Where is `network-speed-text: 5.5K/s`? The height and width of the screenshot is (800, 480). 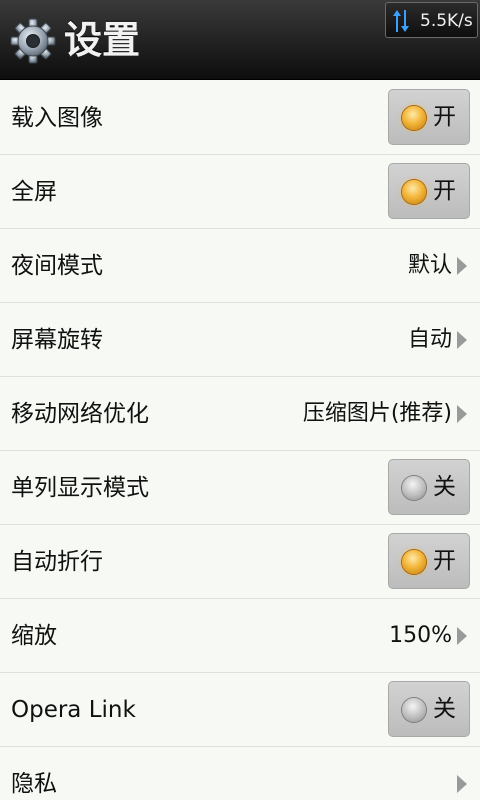
network-speed-text: 5.5K/s is located at coordinates (446, 21).